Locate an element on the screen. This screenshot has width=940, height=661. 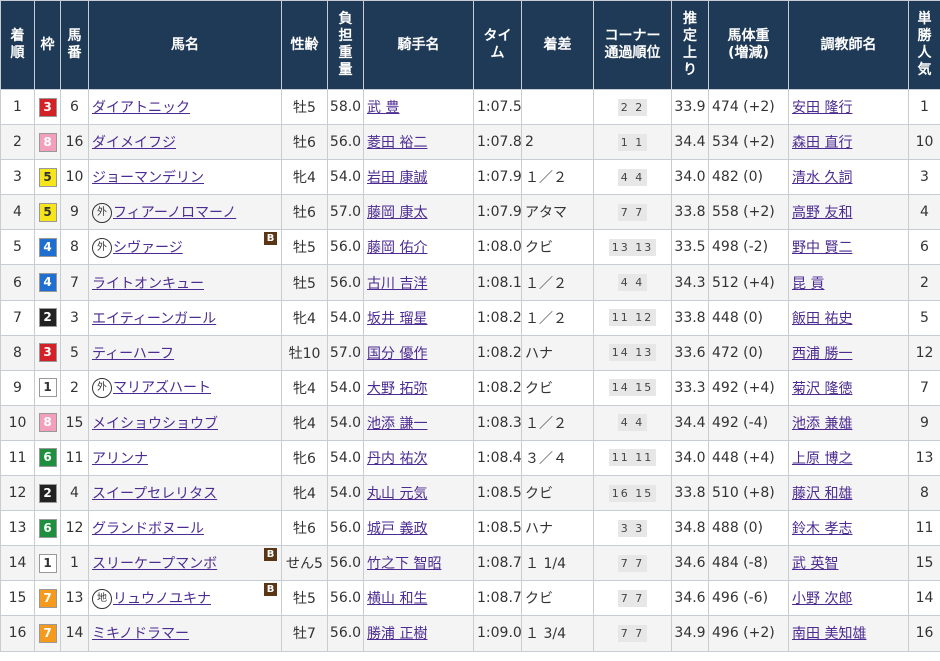
jockey-cell: 古川 吉洋 is located at coordinates (418, 282).